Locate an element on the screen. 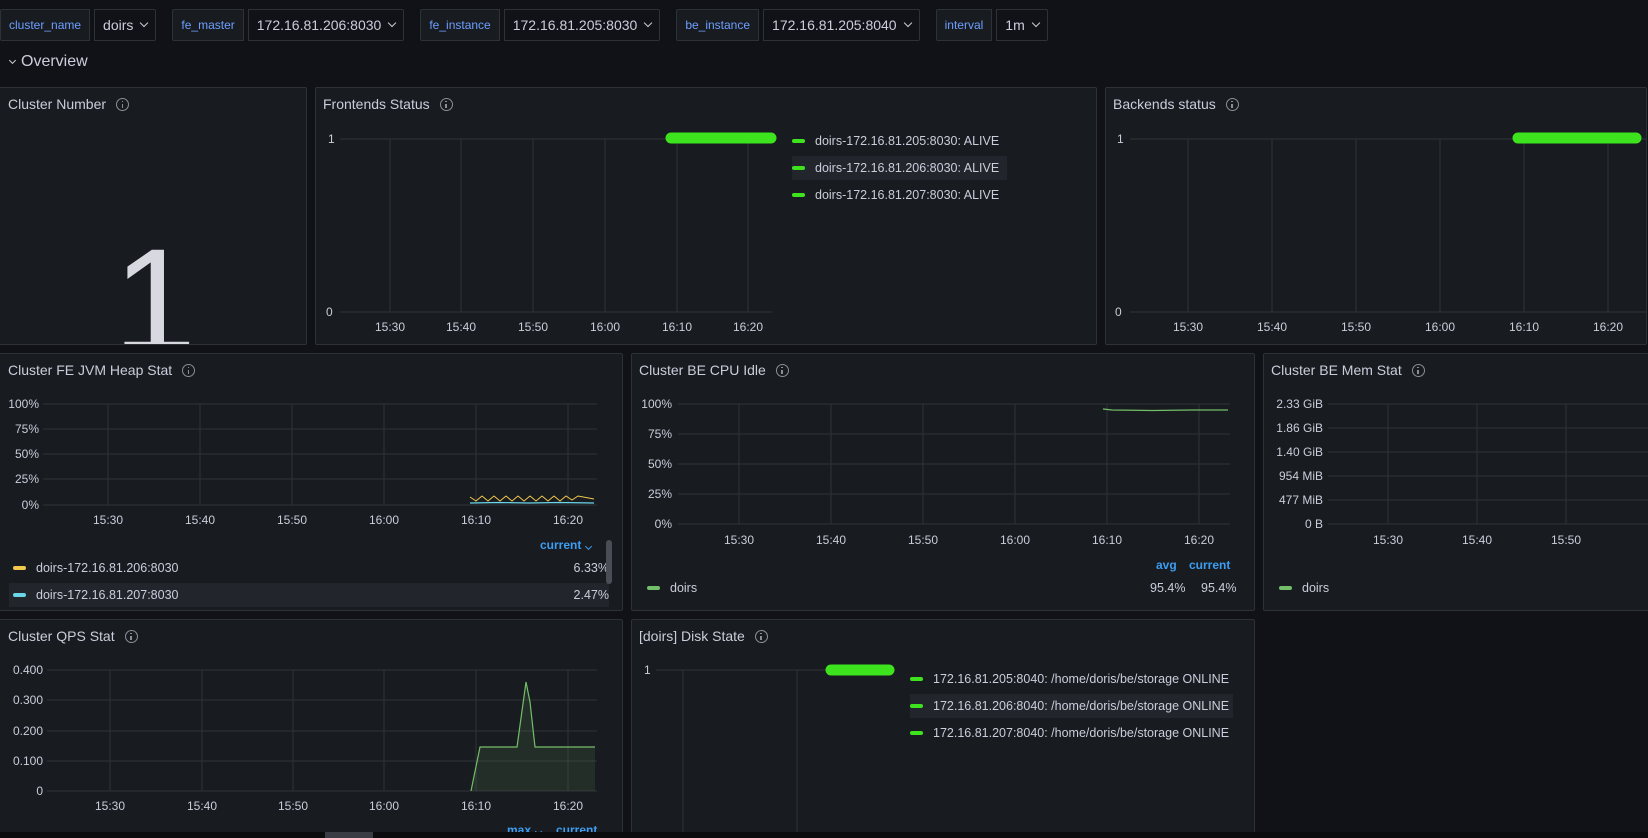 The image size is (1648, 838). be-instance-select: 172.16.81.205:8040 is located at coordinates (841, 25).